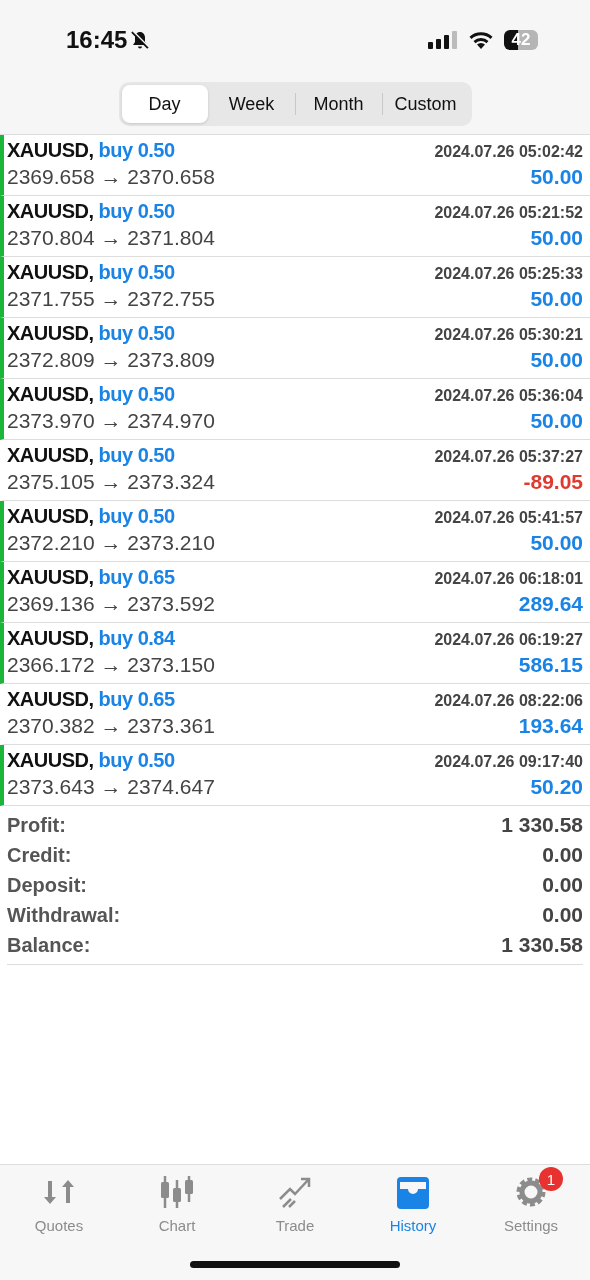  What do you see at coordinates (550, 665) in the screenshot?
I see `deal-profit: 586.15` at bounding box center [550, 665].